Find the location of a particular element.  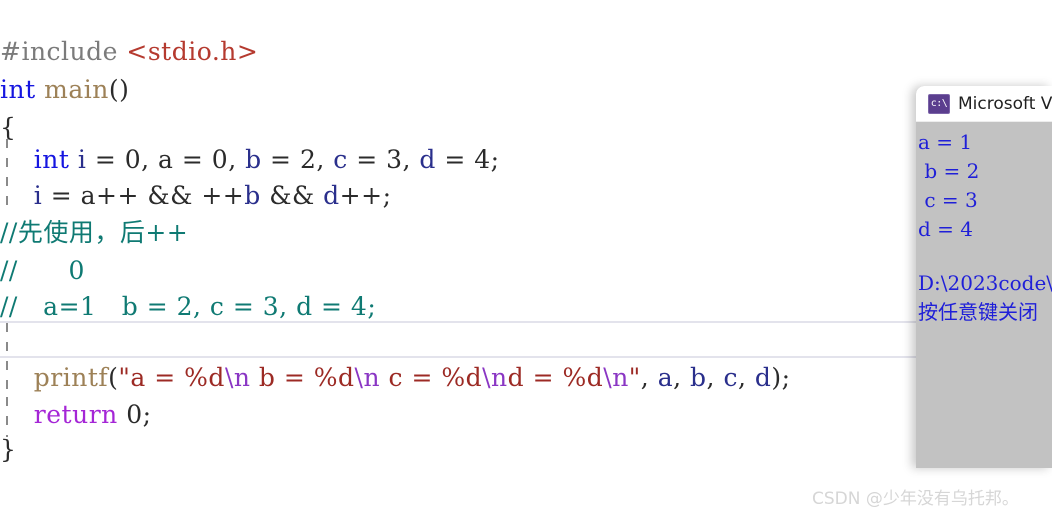

console-window-title: Microsoft Vi is located at coordinates (1005, 103).